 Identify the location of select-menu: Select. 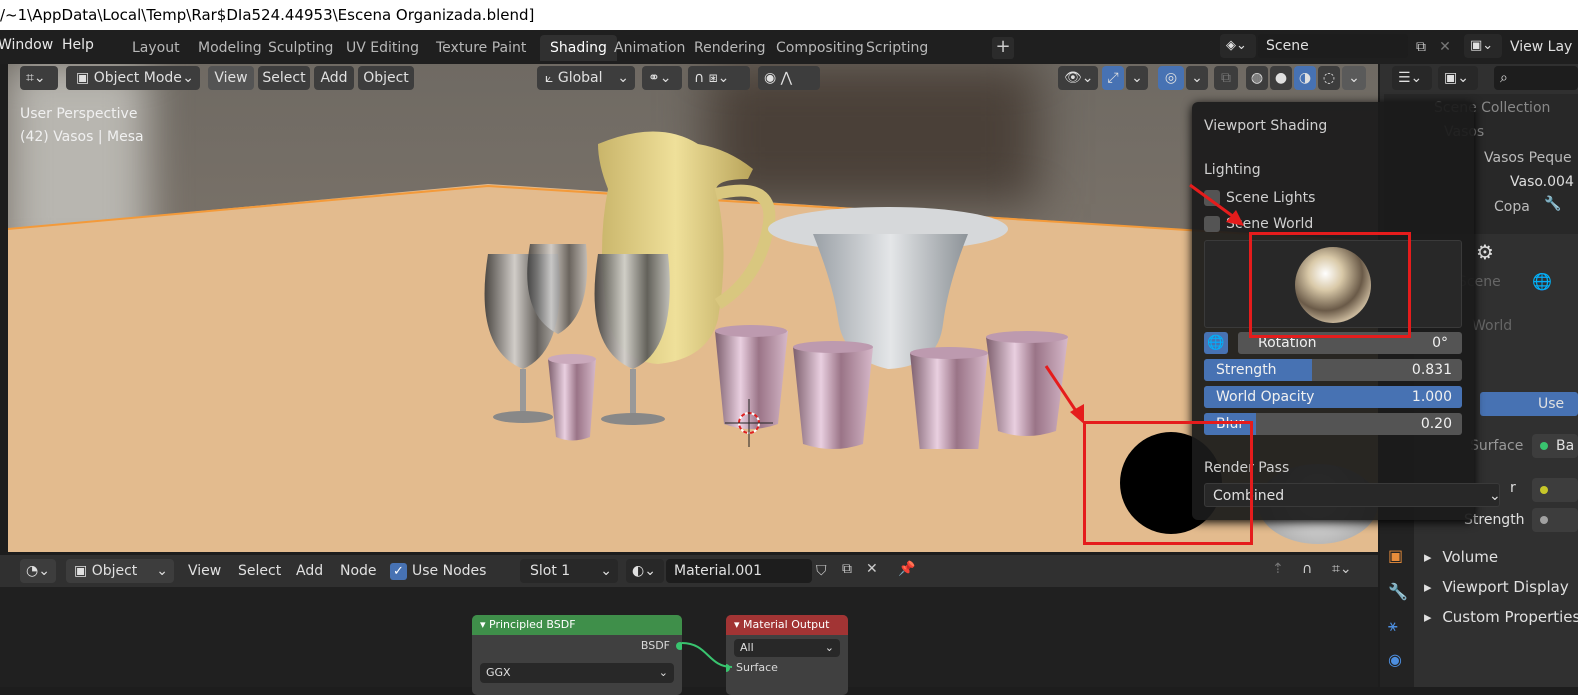
(284, 78).